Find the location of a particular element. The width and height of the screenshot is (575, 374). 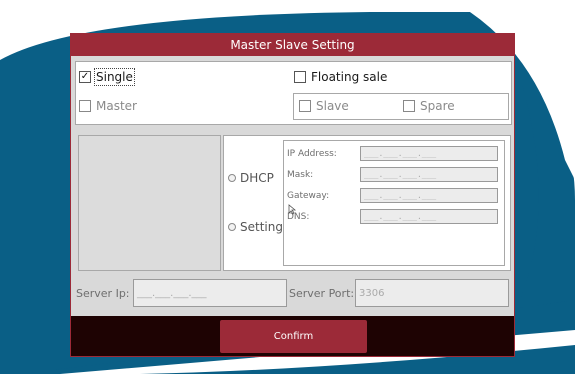

ip-address-label: IP Address: is located at coordinates (312, 154).